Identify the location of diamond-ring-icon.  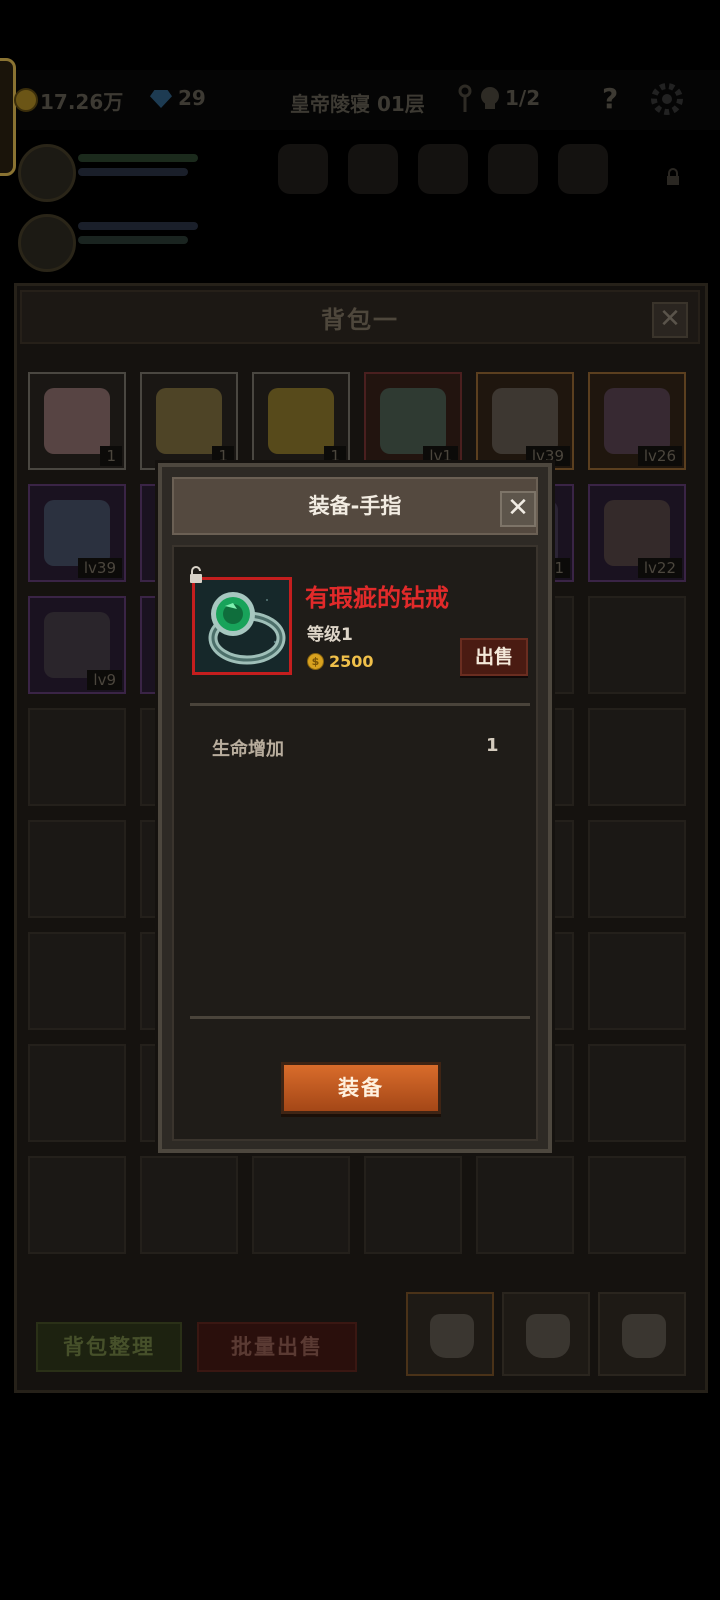
(242, 626).